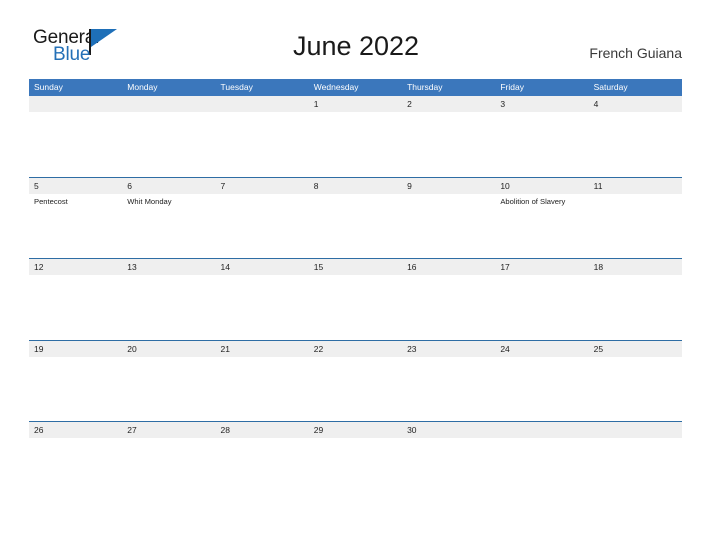  I want to click on day-cell: 22, so click(355, 349).